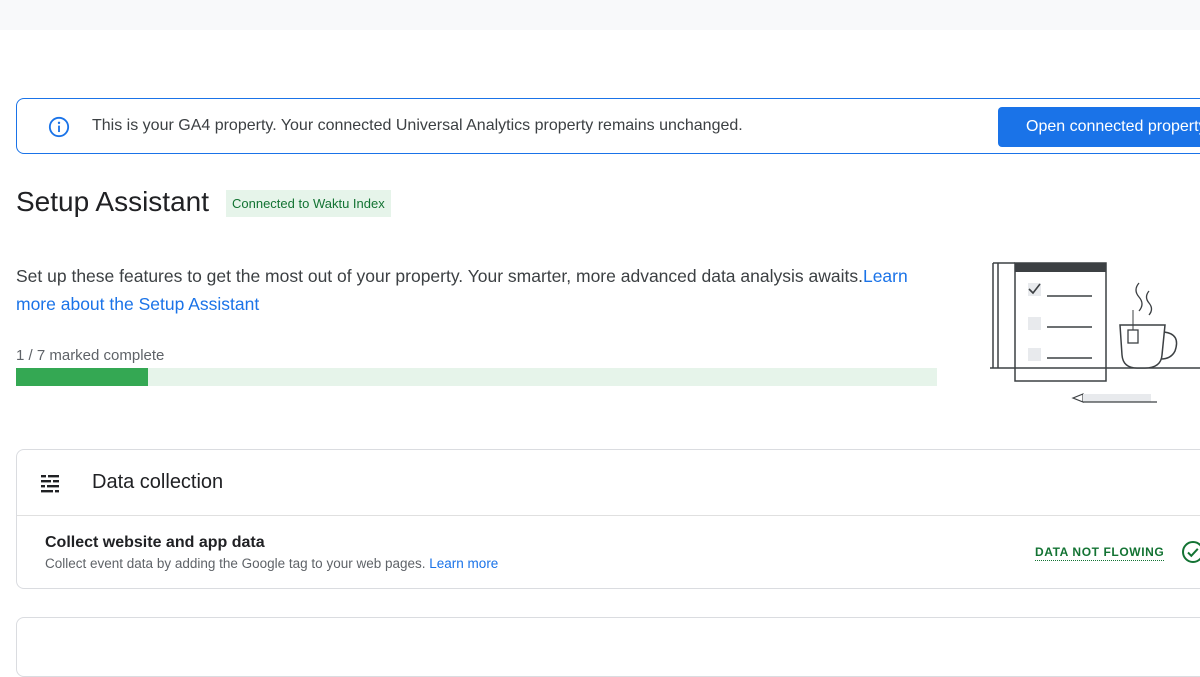  Describe the element at coordinates (1099, 127) in the screenshot. I see `open-connected-property-button: Open connected property` at that location.